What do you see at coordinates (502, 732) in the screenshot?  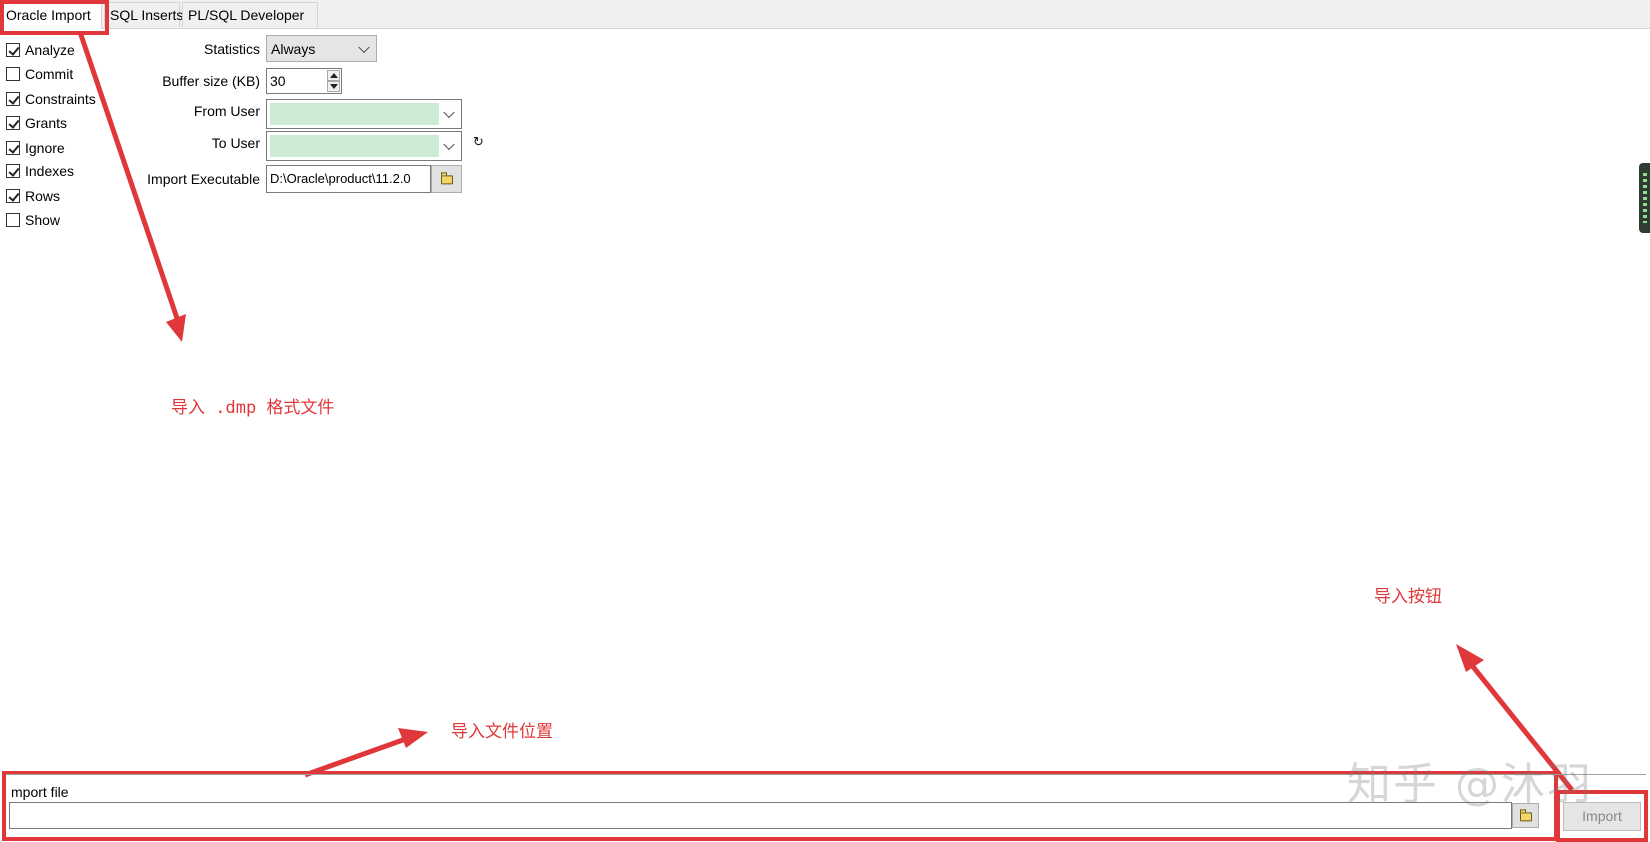 I see `annotation-file-location: 导入文件位置` at bounding box center [502, 732].